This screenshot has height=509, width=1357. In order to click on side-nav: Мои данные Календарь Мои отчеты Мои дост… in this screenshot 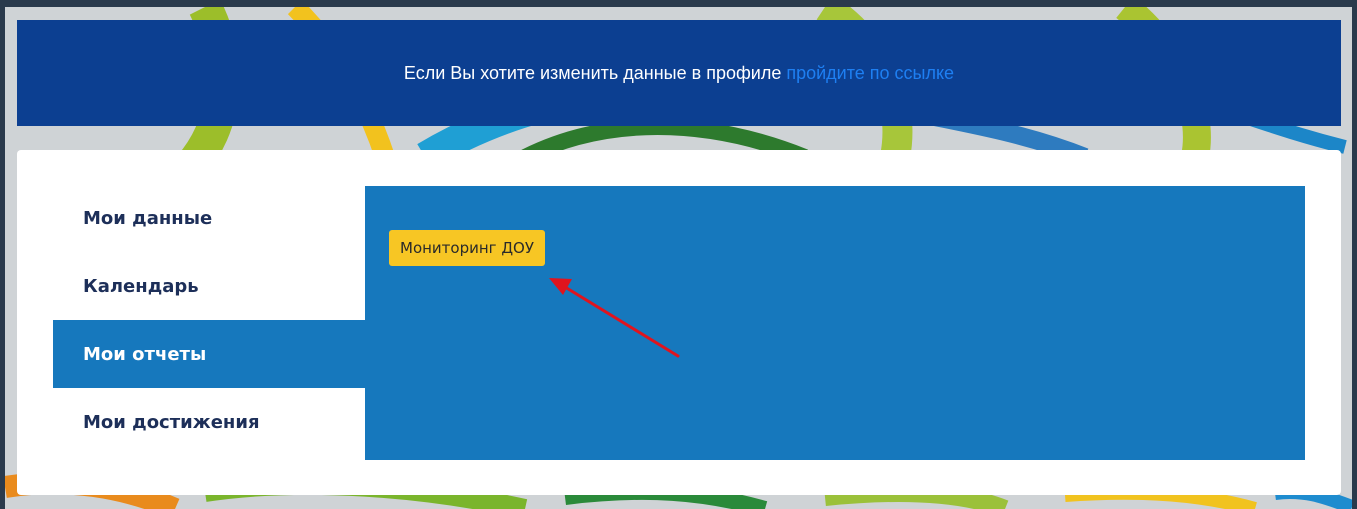, I will do `click(209, 320)`.